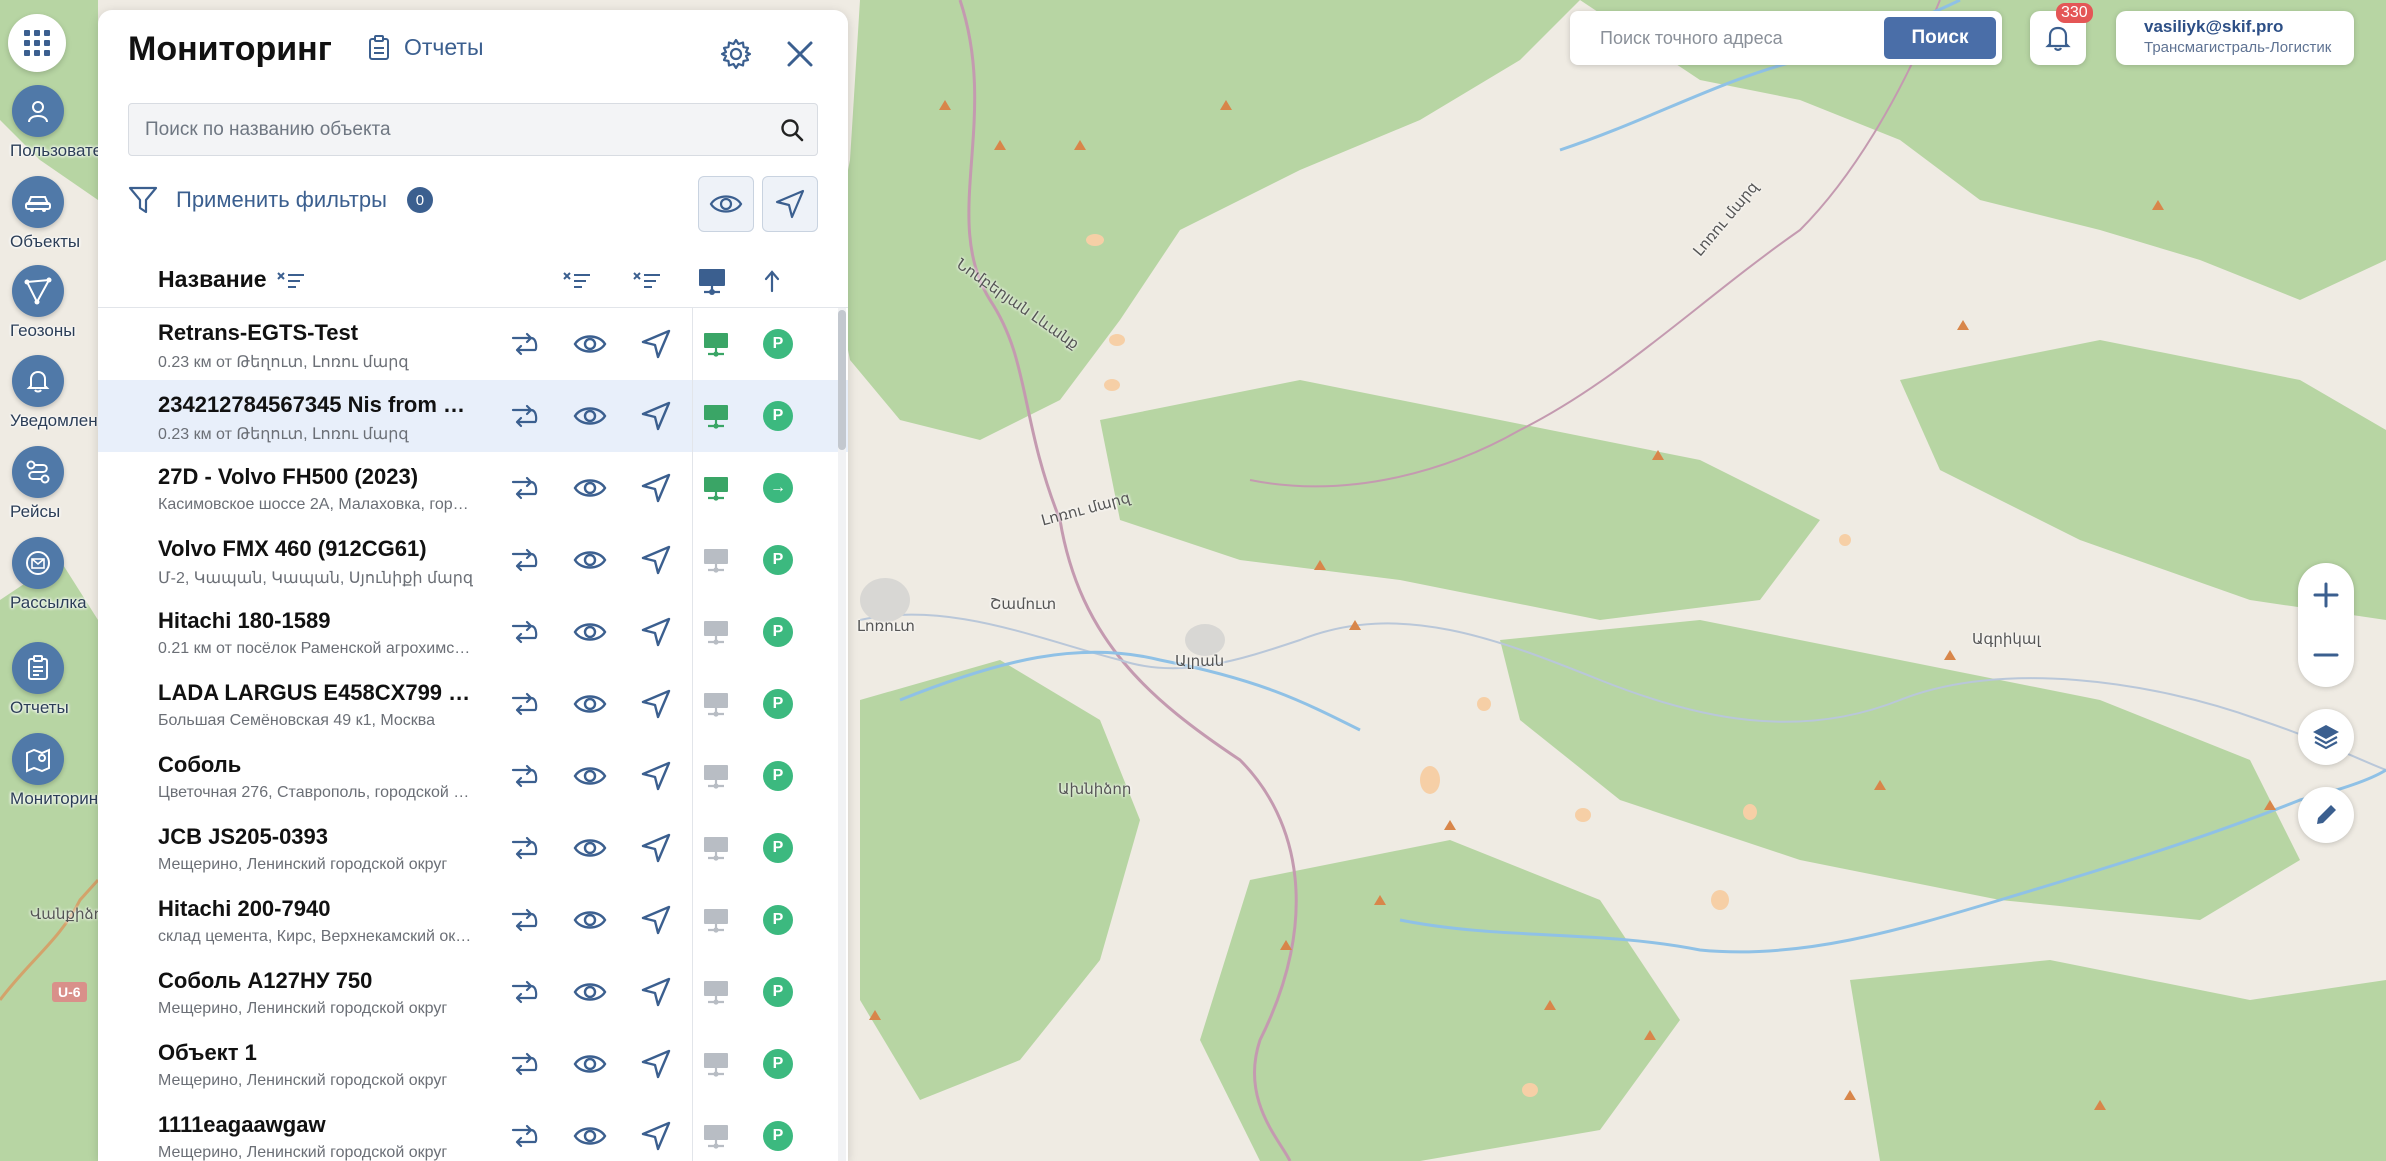 This screenshot has width=2386, height=1161. I want to click on filter-icon, so click(143, 200).